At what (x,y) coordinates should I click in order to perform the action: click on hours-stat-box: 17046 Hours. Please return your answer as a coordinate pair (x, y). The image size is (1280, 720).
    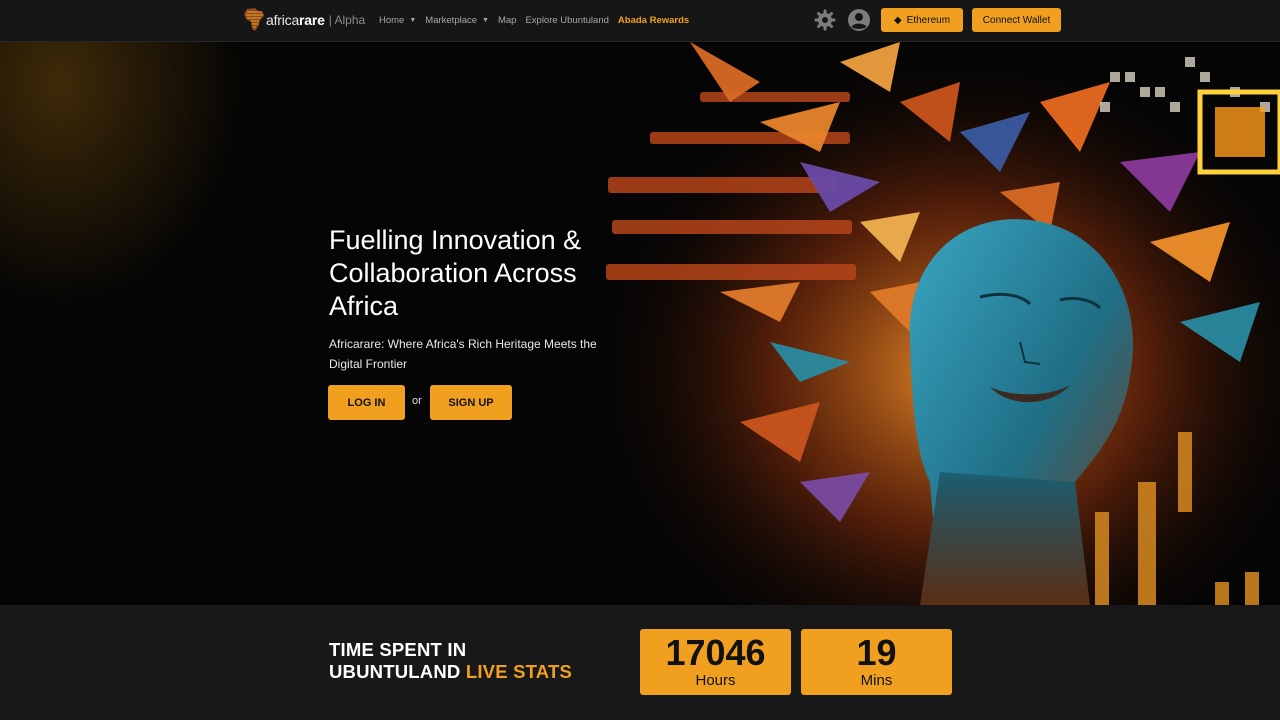
    Looking at the image, I should click on (715, 662).